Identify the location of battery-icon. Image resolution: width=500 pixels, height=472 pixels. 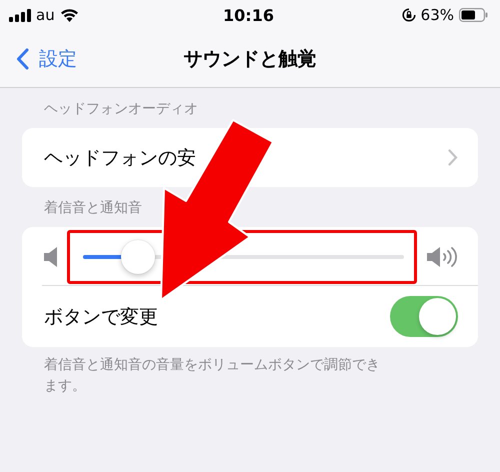
(473, 15).